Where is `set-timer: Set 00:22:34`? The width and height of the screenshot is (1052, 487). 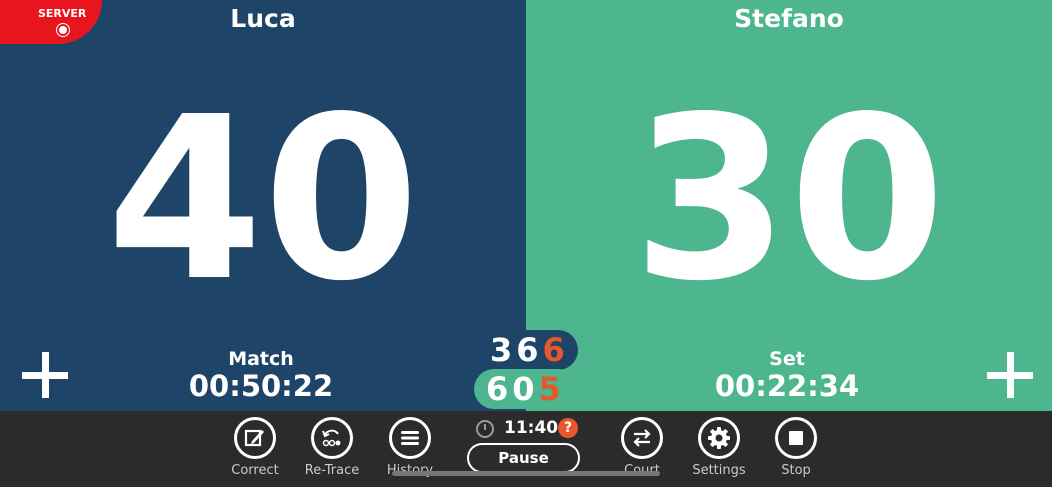
set-timer: Set 00:22:34 is located at coordinates (787, 375).